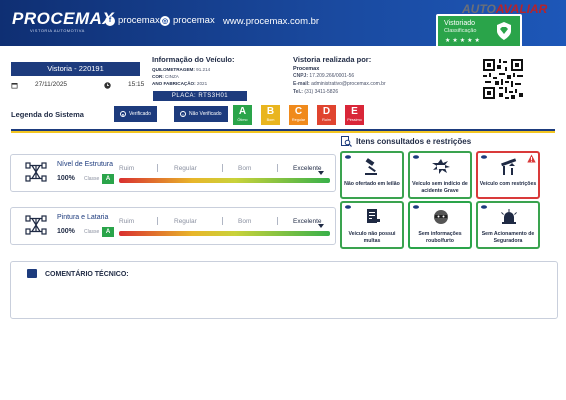 The height and width of the screenshot is (400, 566). I want to click on grade-d: D Ruim, so click(326, 115).